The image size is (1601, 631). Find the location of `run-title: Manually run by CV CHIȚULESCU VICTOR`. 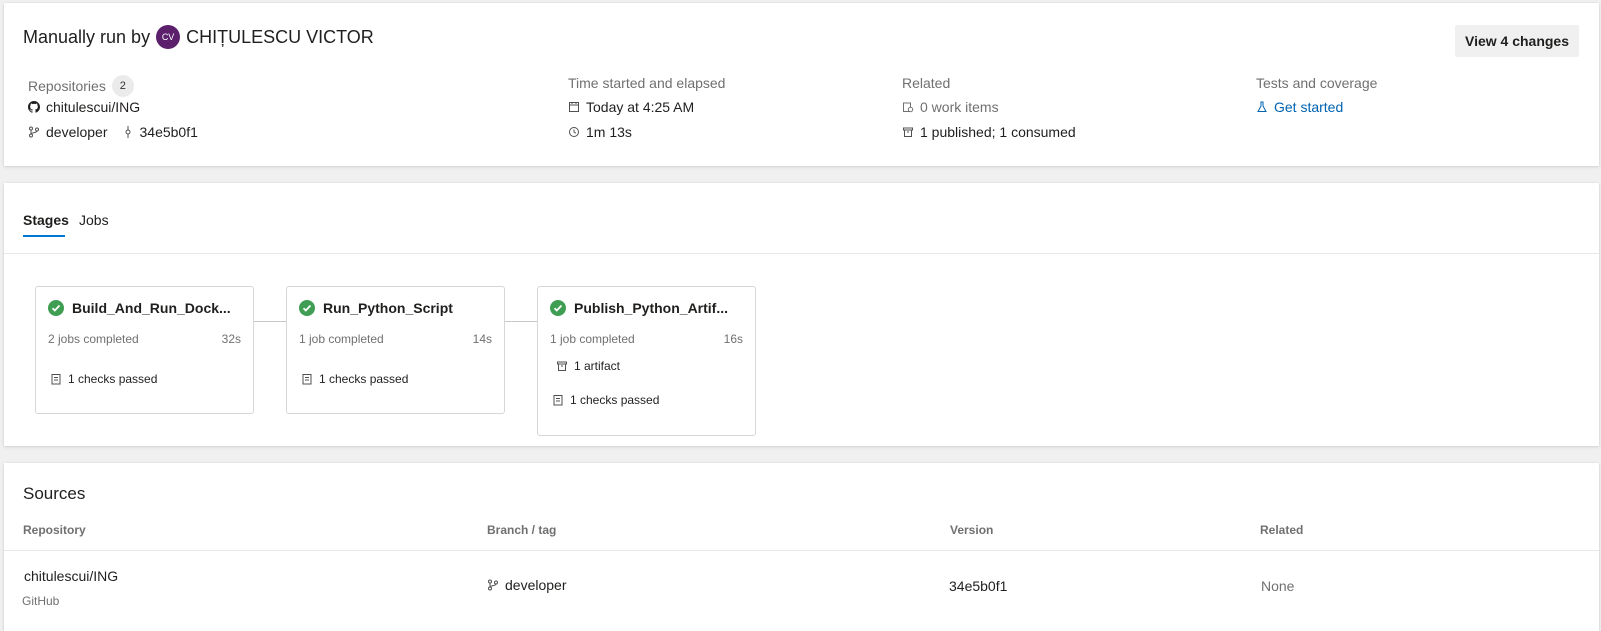

run-title: Manually run by CV CHIȚULESCU VICTOR is located at coordinates (198, 37).